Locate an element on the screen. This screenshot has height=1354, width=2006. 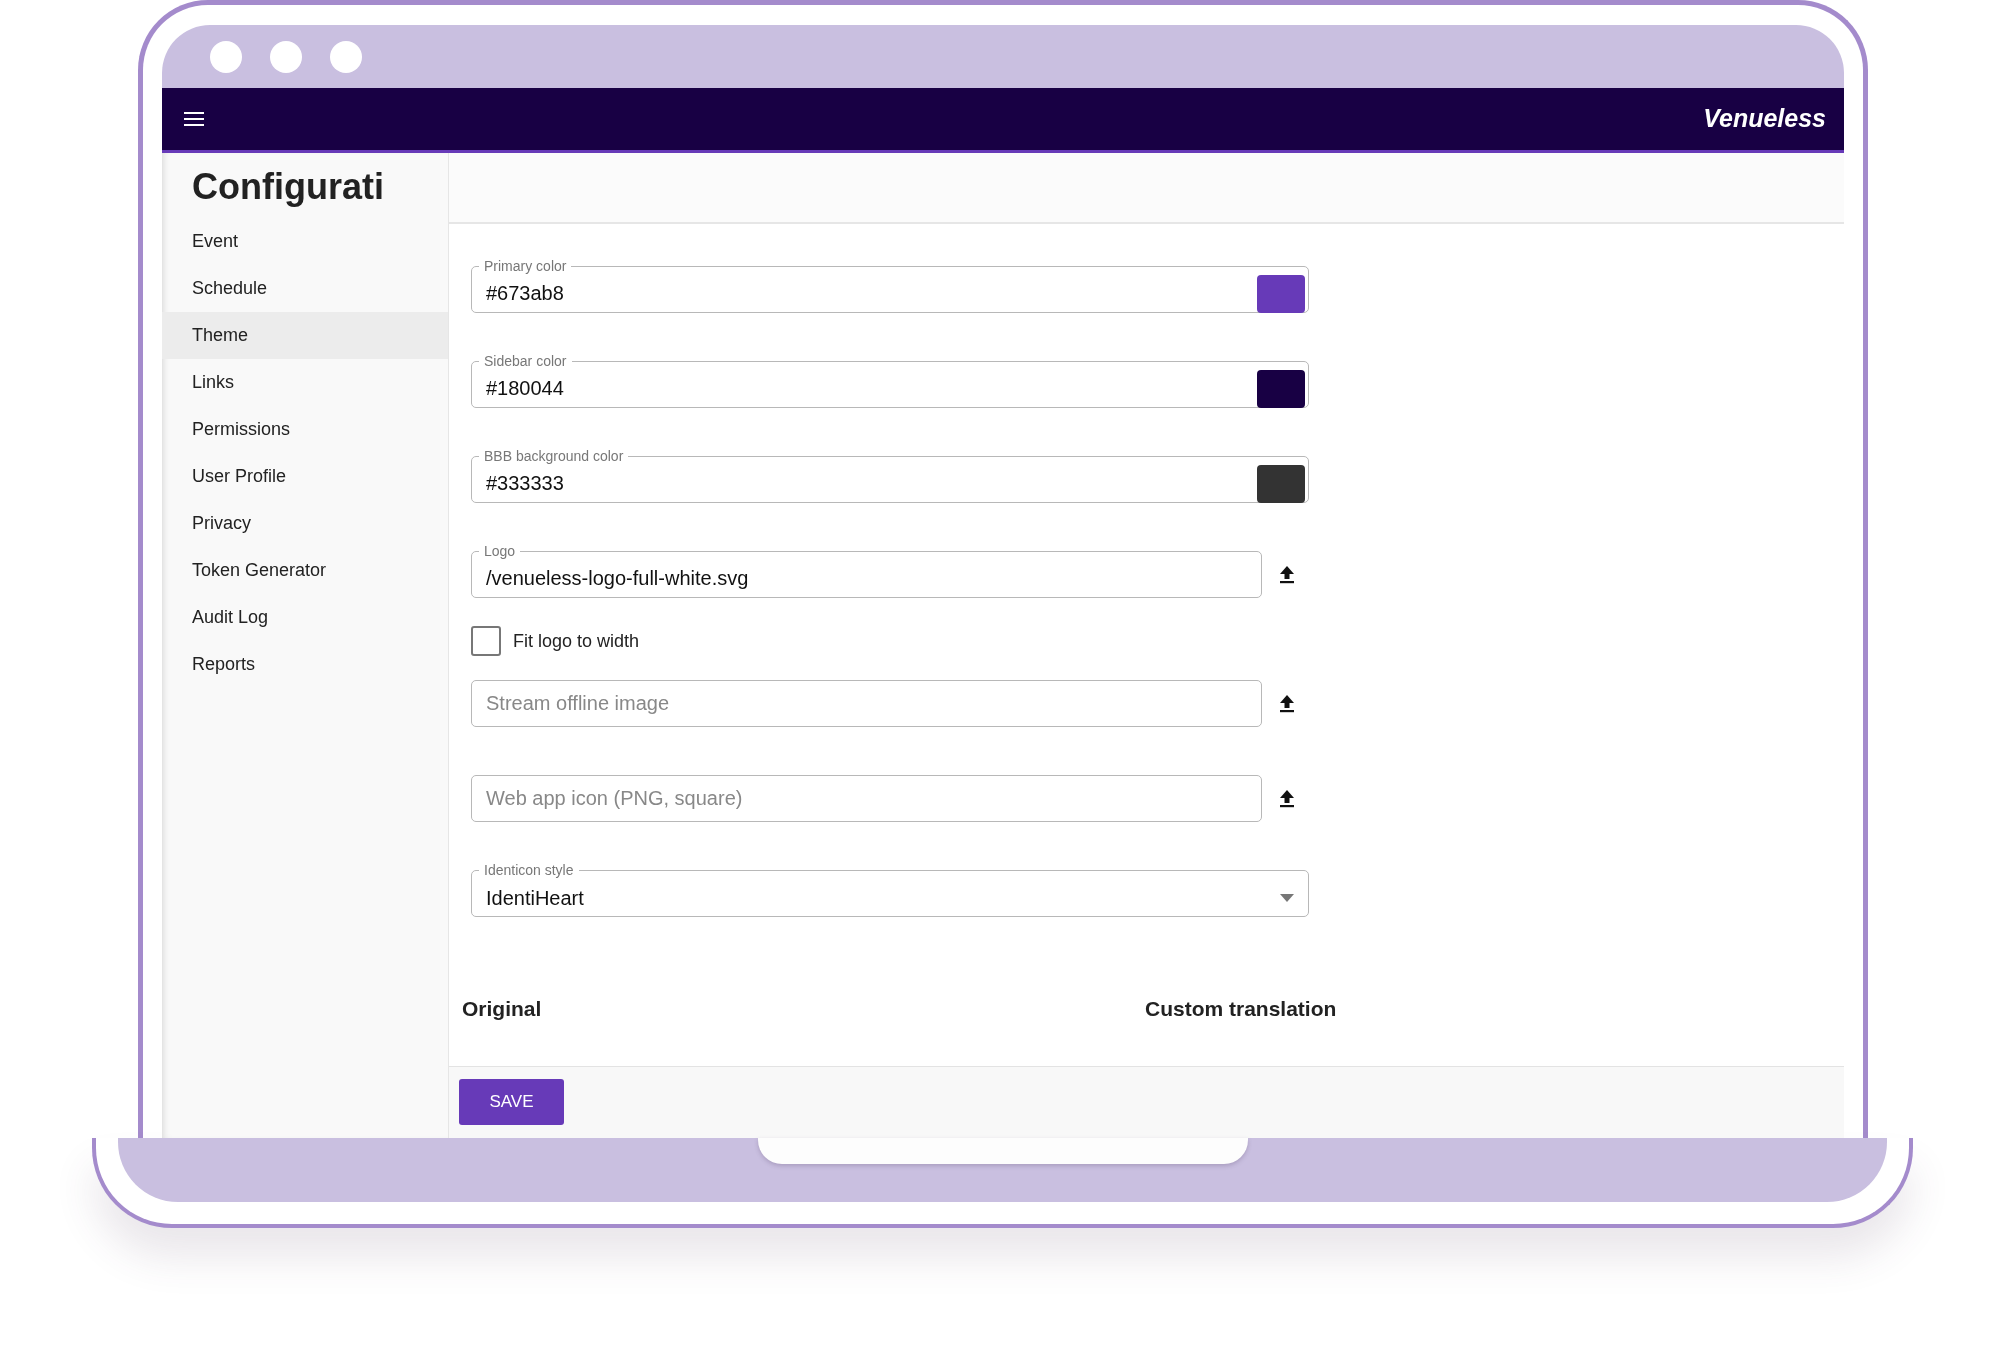
field-label: Sidebar color is located at coordinates (525, 361).